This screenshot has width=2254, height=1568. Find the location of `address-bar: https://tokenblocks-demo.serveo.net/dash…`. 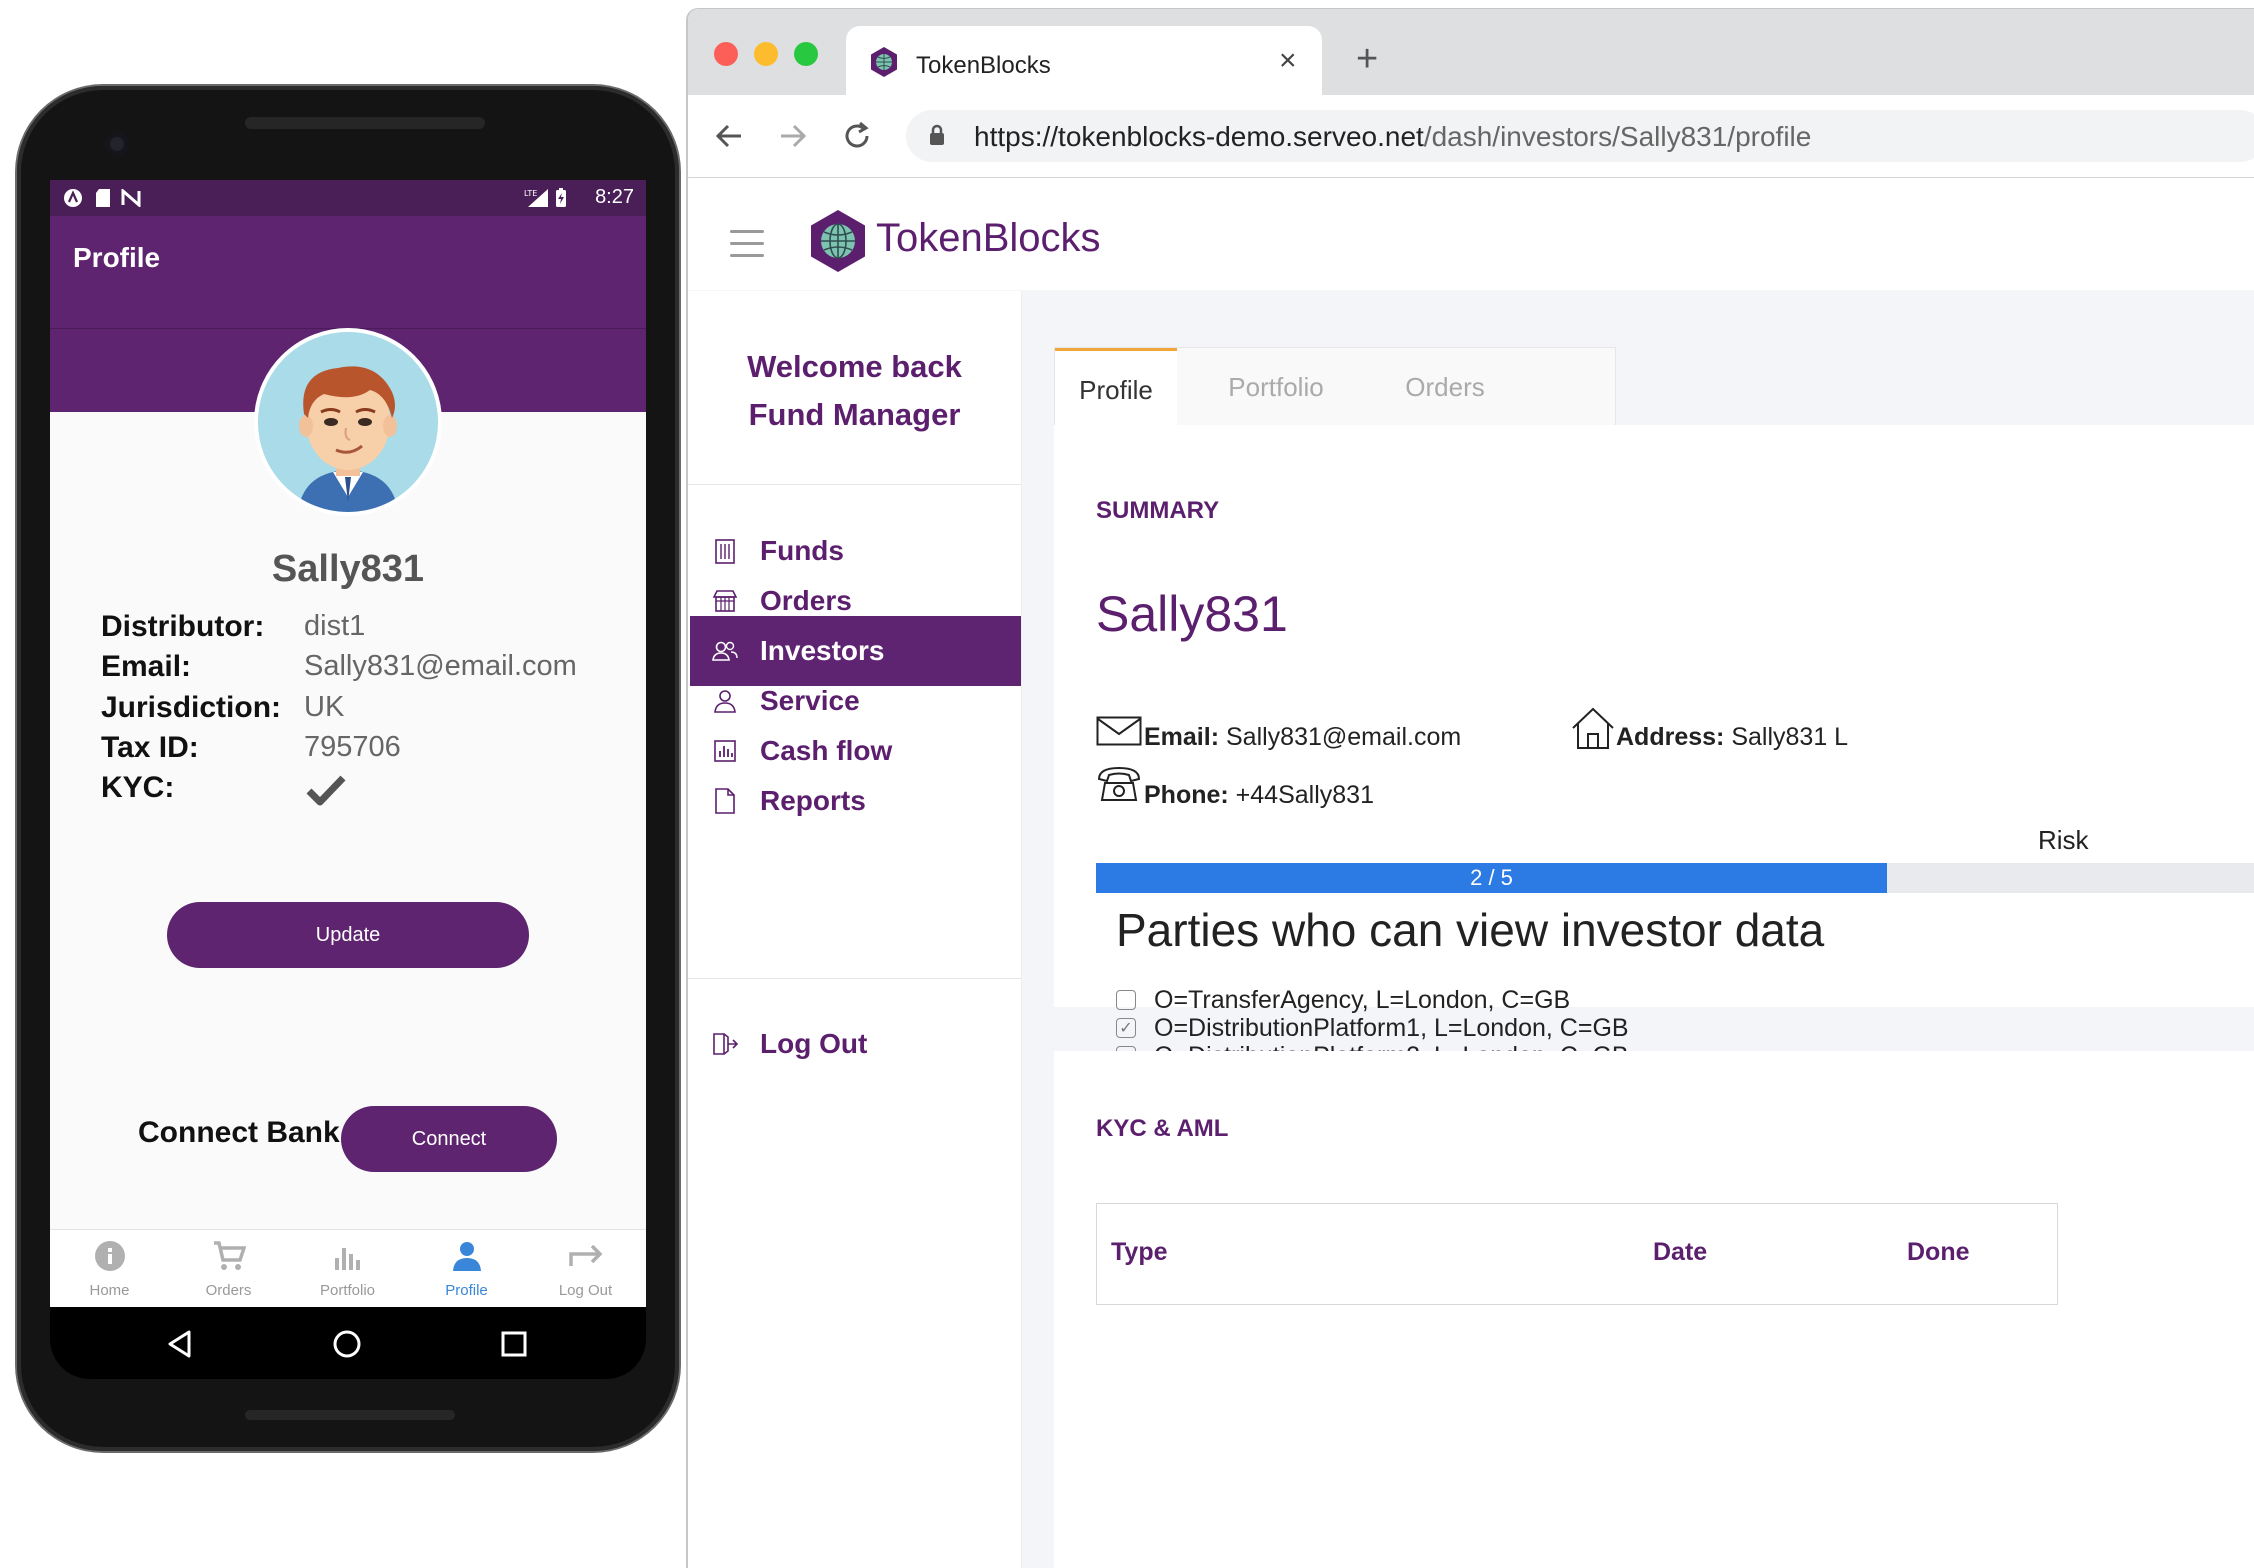

address-bar: https://tokenblocks-demo.serveo.net/dash… is located at coordinates (1580, 136).